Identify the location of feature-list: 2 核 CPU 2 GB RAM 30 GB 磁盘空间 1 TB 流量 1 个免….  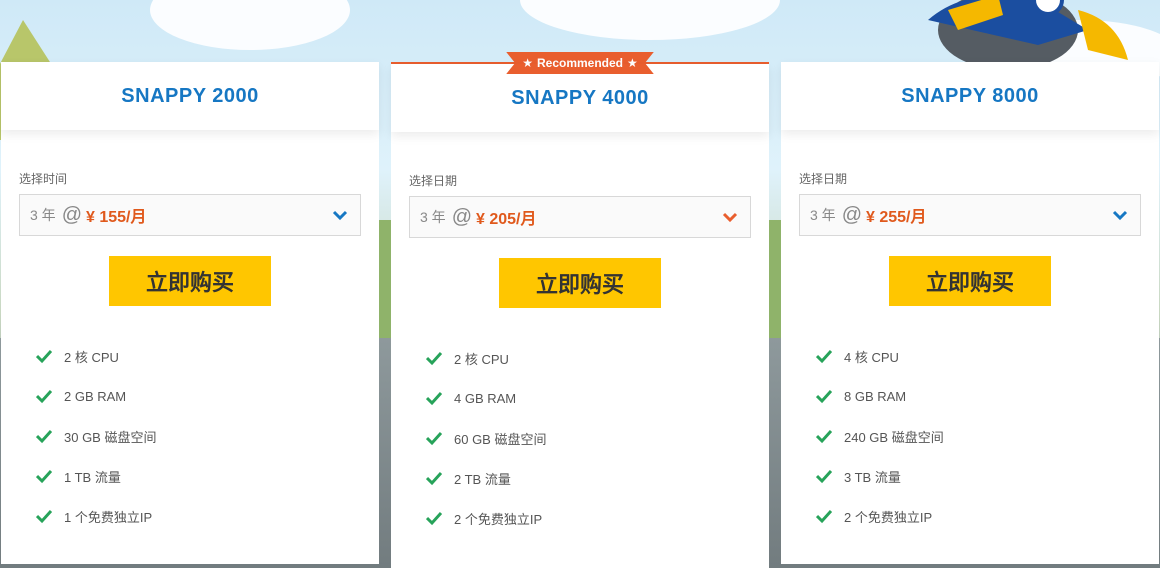
(207, 436).